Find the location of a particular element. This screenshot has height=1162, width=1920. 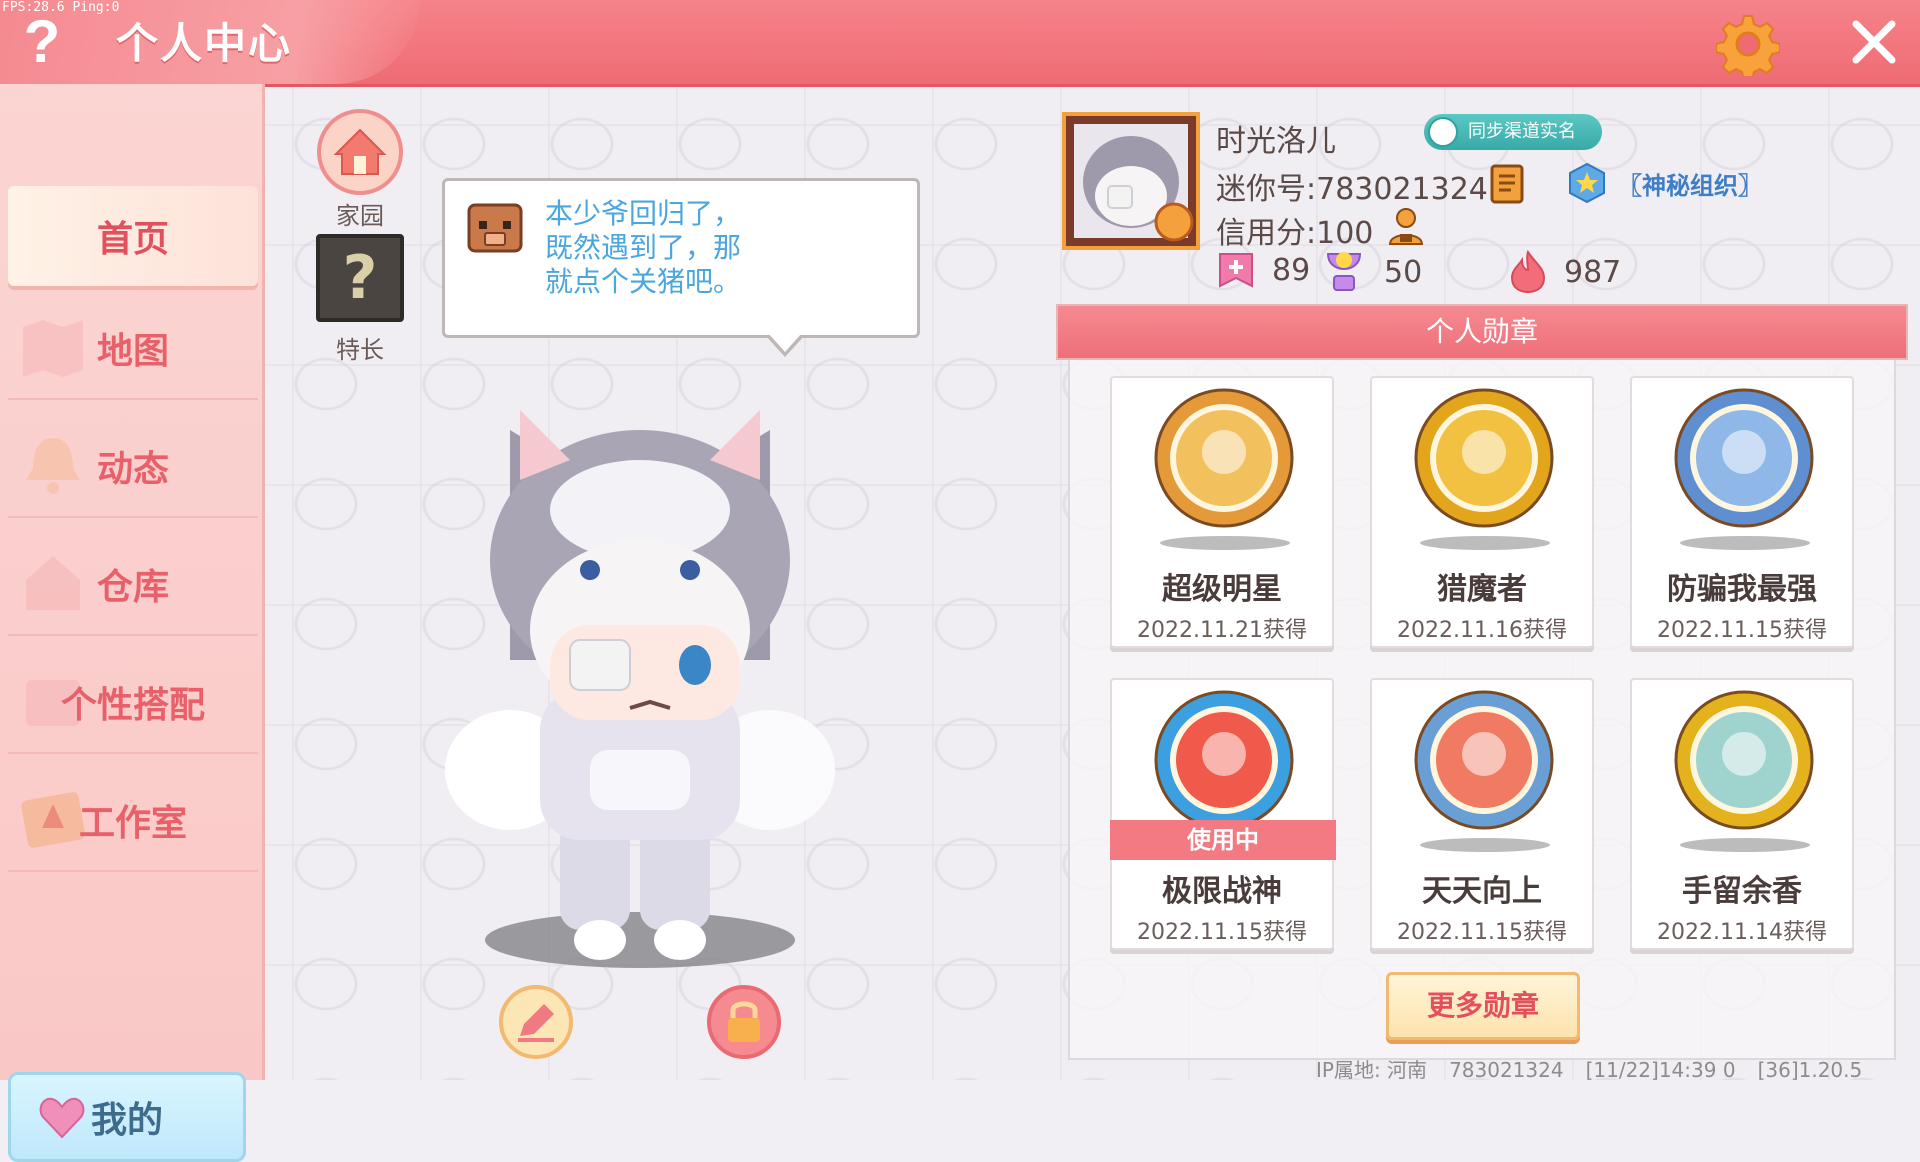

sidebar-item-home: 首页 is located at coordinates (133, 236).